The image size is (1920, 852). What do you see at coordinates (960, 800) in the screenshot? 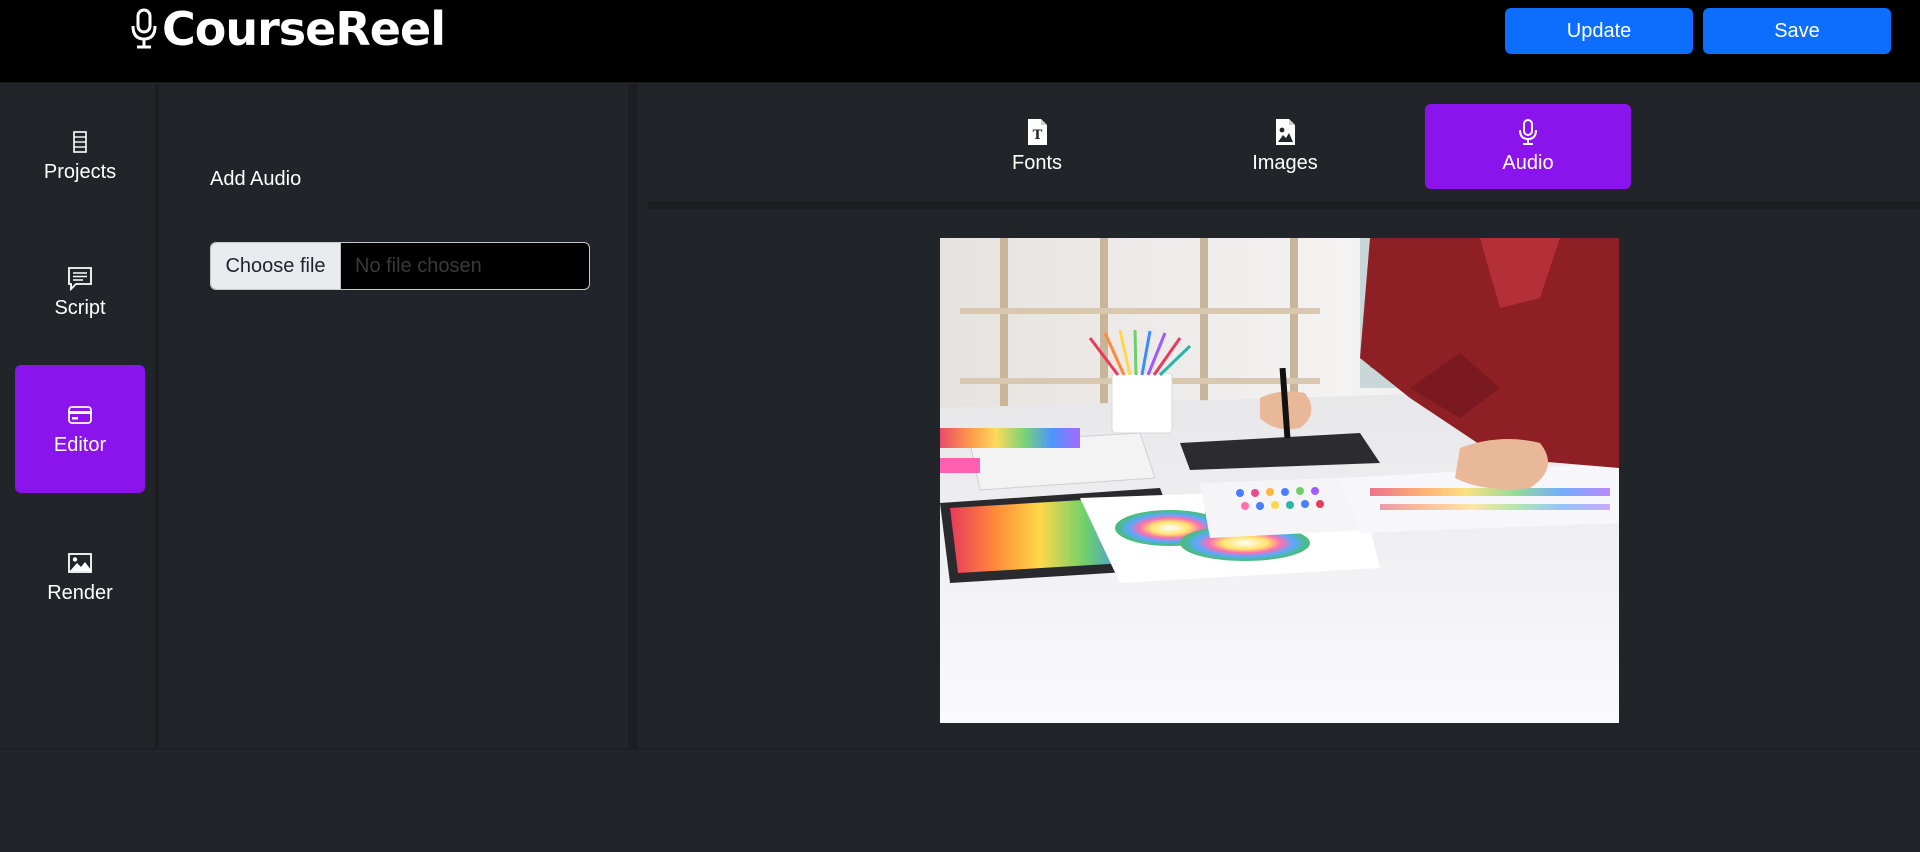
I see `footer-strip` at bounding box center [960, 800].